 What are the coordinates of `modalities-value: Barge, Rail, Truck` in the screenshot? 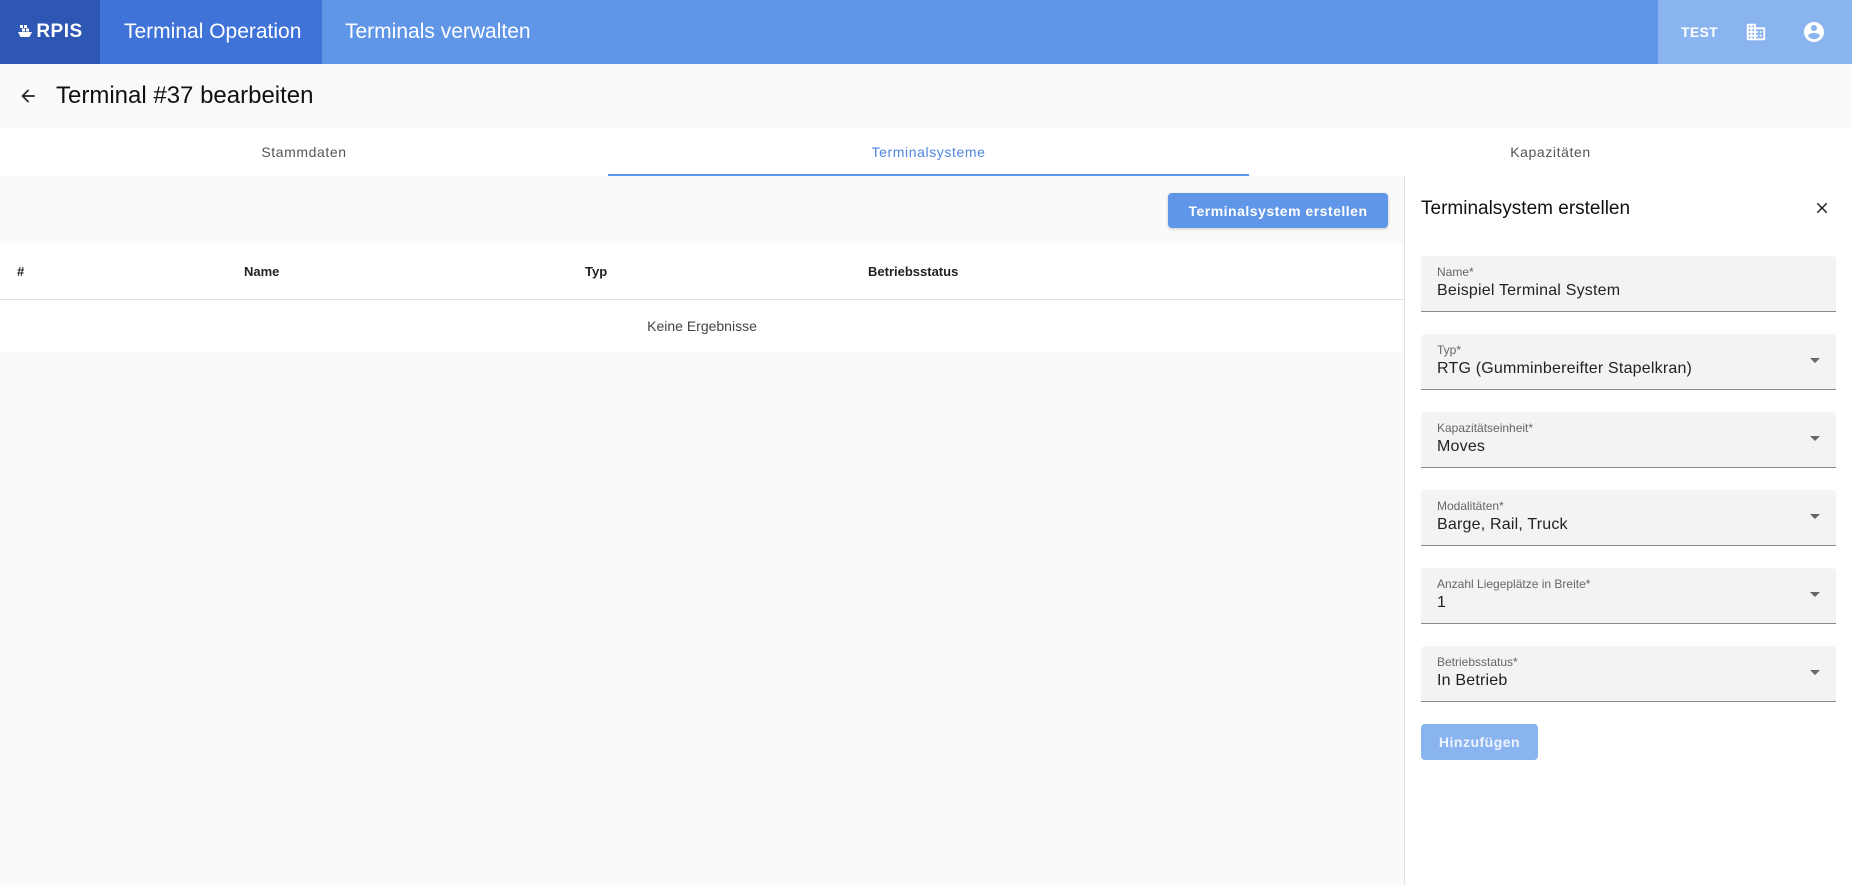 It's located at (1502, 524).